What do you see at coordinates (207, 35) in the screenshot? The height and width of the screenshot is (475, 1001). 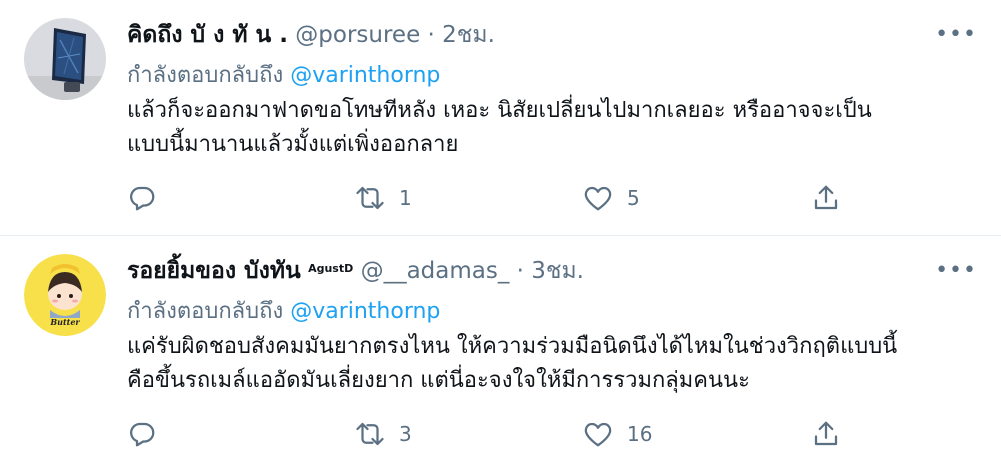 I see `display-name: คิดถึง บั ง ทั น .` at bounding box center [207, 35].